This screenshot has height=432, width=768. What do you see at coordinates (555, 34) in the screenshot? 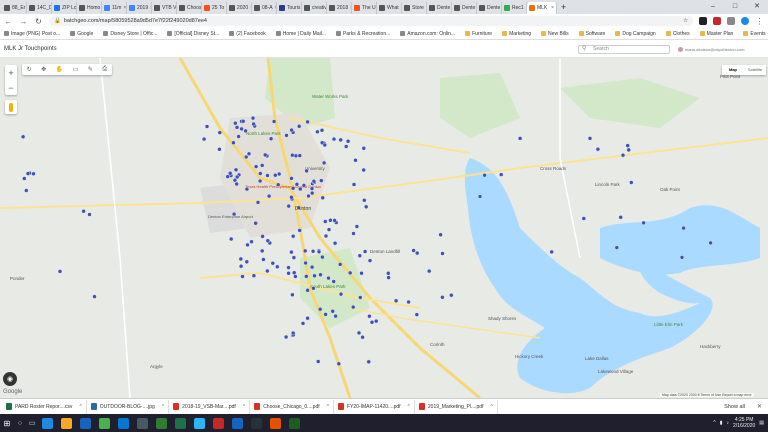
I see `bookmark-item: New Bills` at bounding box center [555, 34].